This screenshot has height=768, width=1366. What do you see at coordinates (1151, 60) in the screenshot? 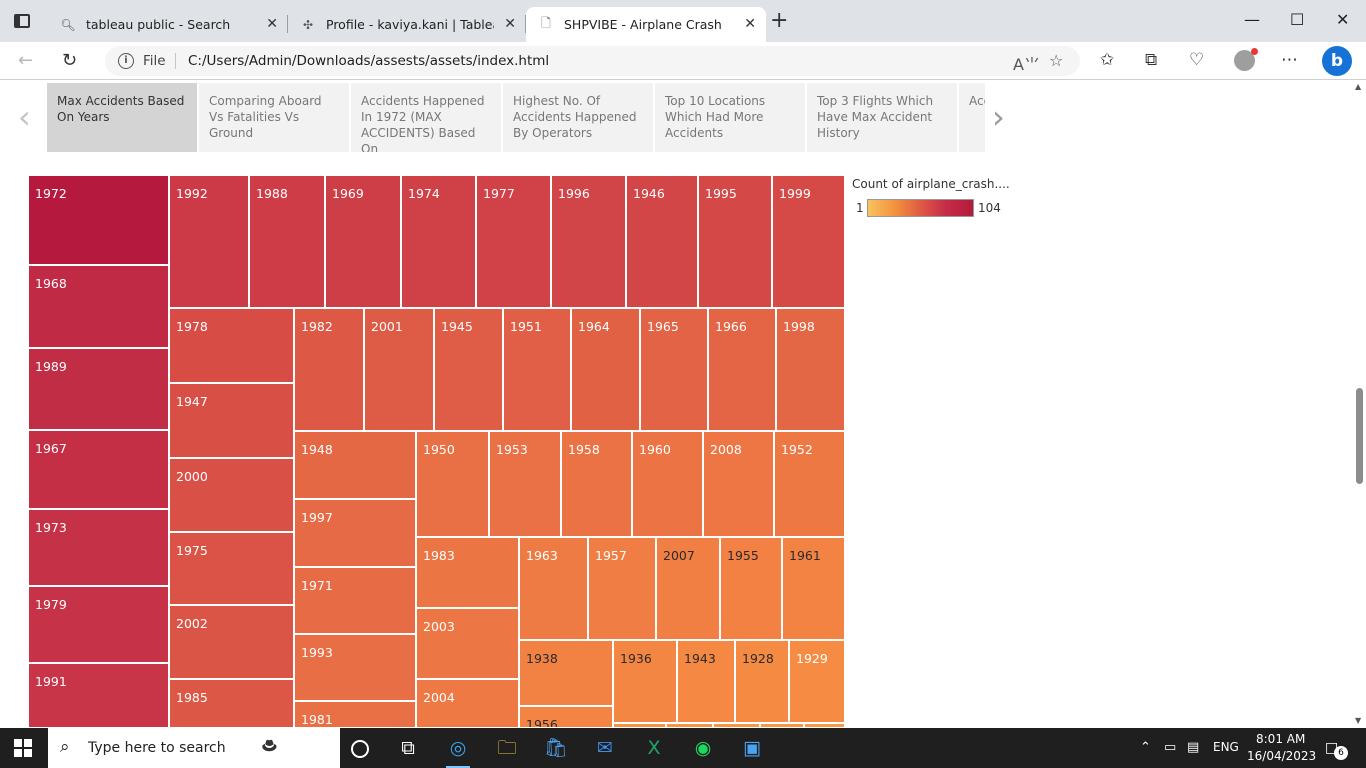
I see `collections-icon: ⧉` at bounding box center [1151, 60].